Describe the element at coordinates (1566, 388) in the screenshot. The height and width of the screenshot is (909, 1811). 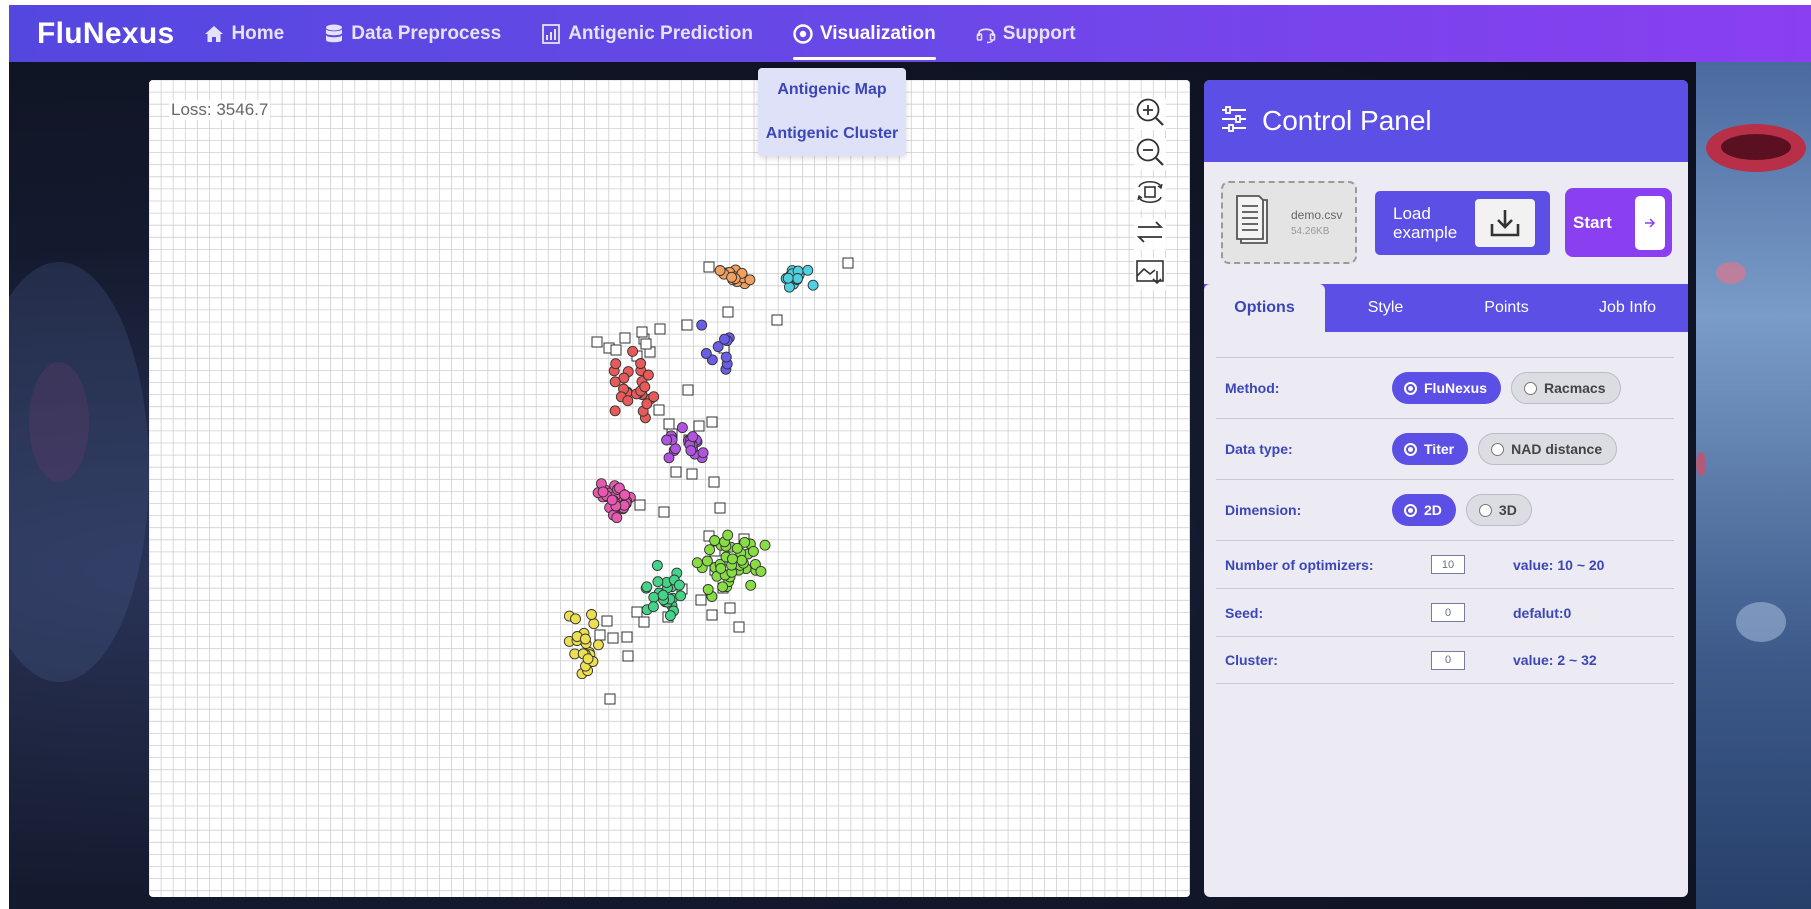
I see `method-racmacs-radio: Racmacs` at that location.